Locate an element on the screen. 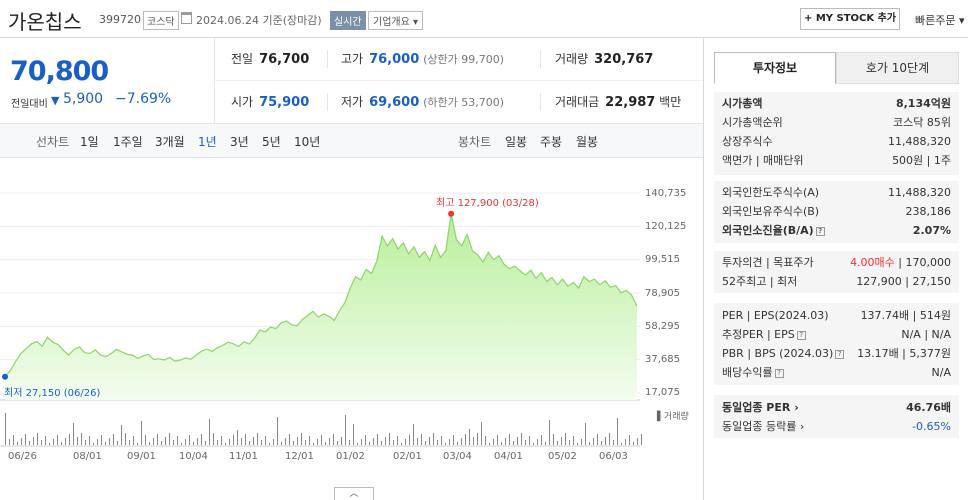  sector-rate-link: 동일업종 등락률 › is located at coordinates (763, 426).